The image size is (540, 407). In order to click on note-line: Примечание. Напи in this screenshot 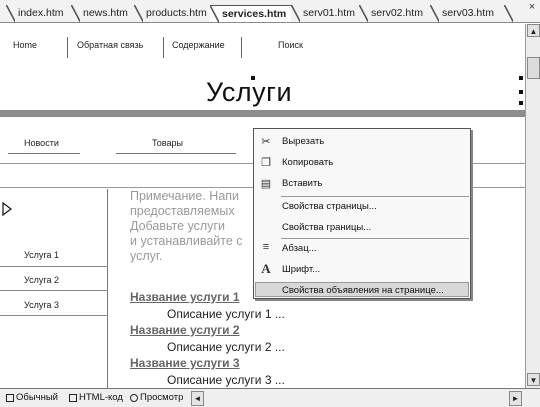, I will do `click(185, 196)`.